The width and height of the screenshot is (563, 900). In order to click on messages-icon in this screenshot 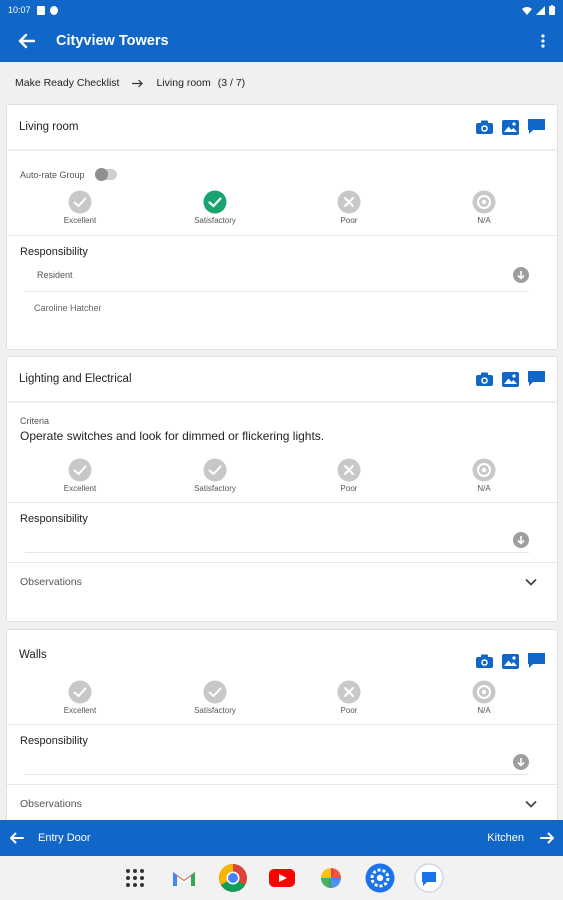, I will do `click(429, 878)`.